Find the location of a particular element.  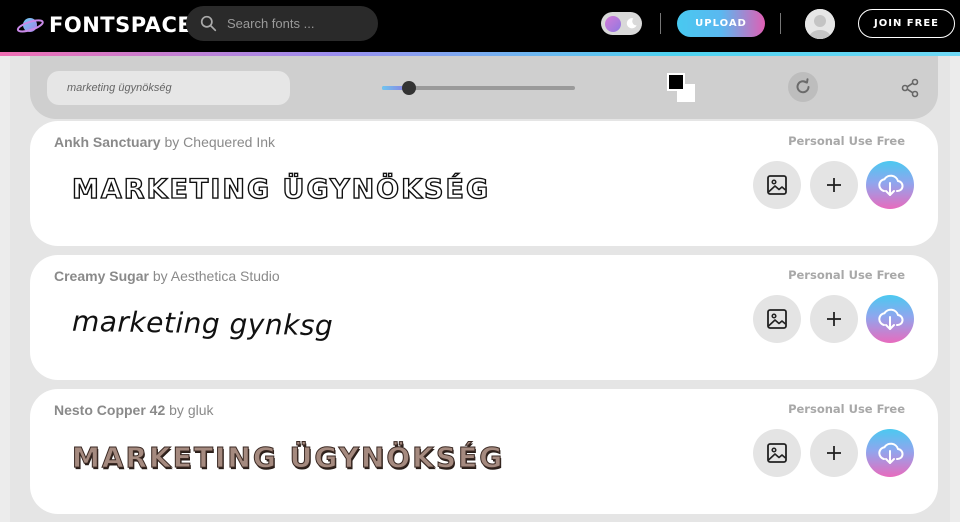

font-size-slider is located at coordinates (478, 88).